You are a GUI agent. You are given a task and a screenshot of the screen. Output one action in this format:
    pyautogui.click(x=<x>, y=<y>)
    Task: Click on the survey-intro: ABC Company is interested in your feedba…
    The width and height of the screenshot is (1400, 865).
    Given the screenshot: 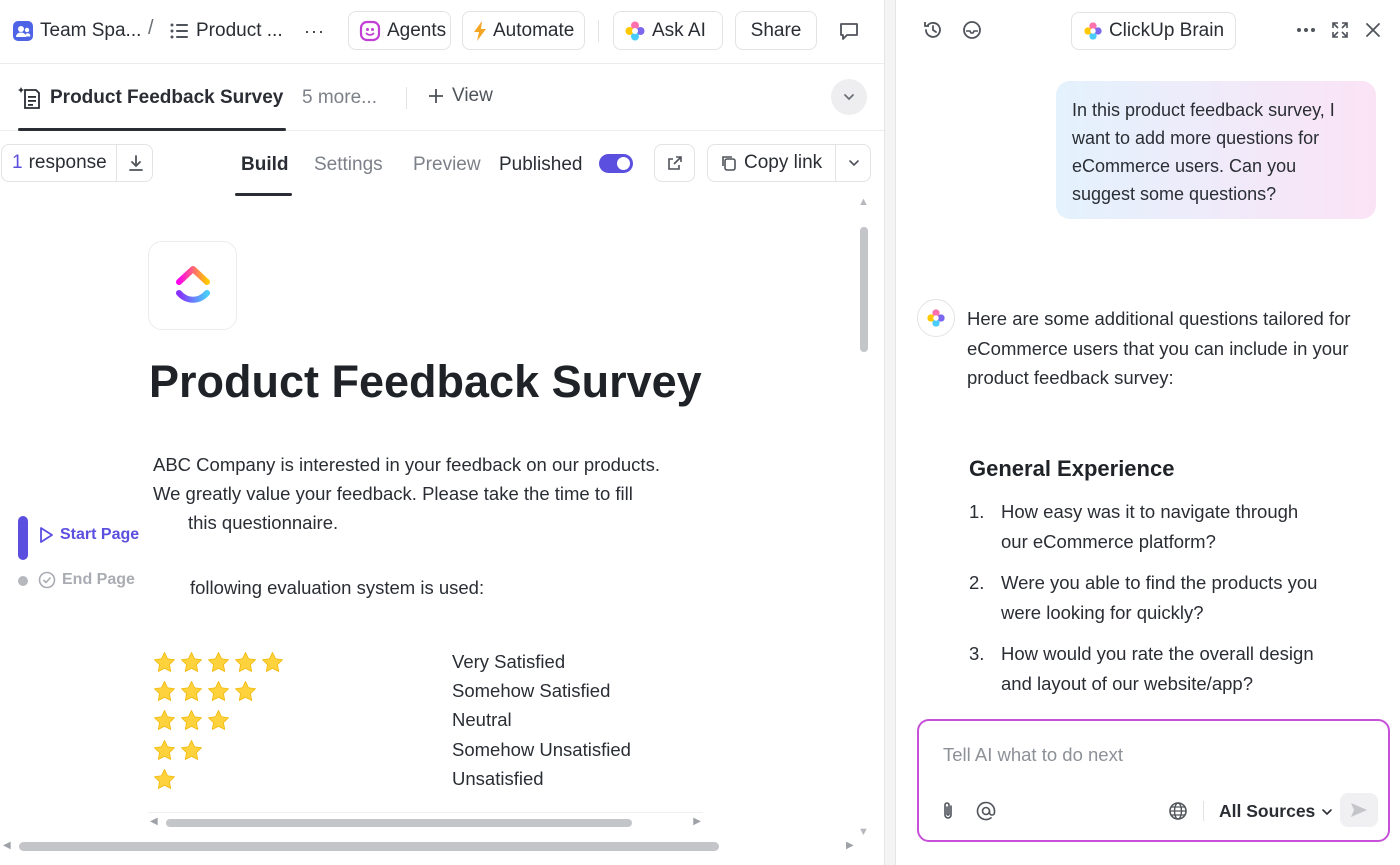 What is the action you would take?
    pyautogui.click(x=433, y=493)
    